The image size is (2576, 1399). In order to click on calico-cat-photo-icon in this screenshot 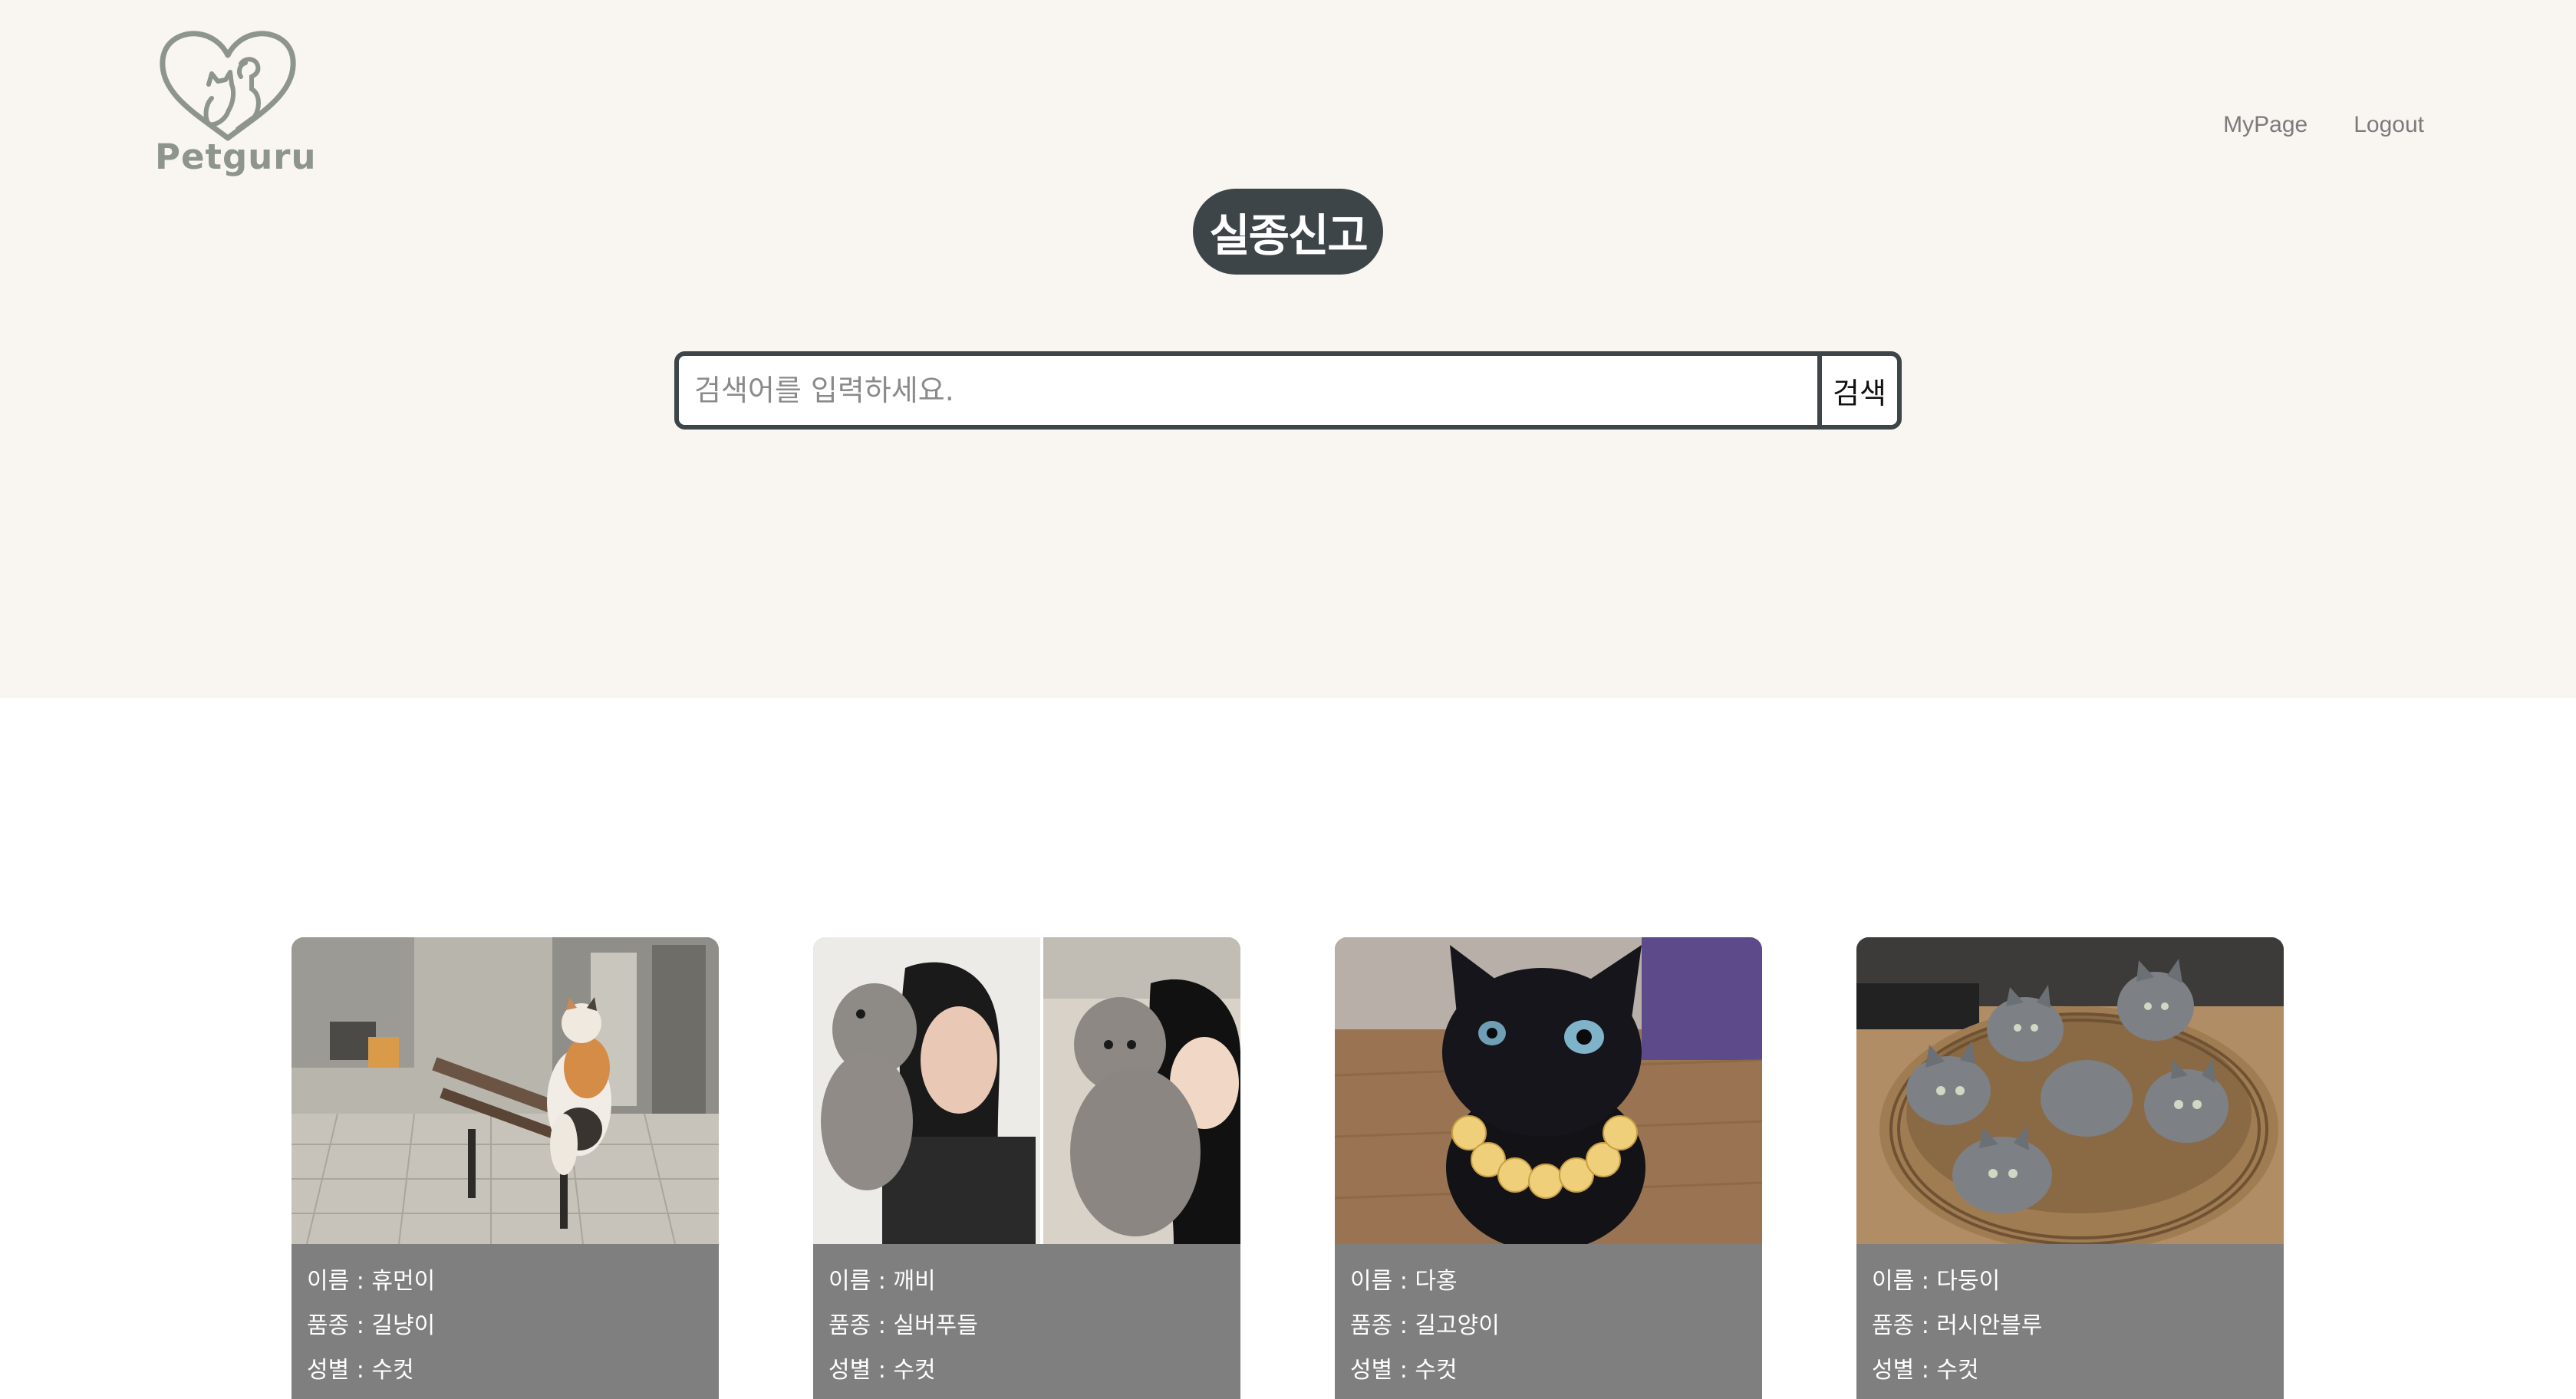, I will do `click(505, 1090)`.